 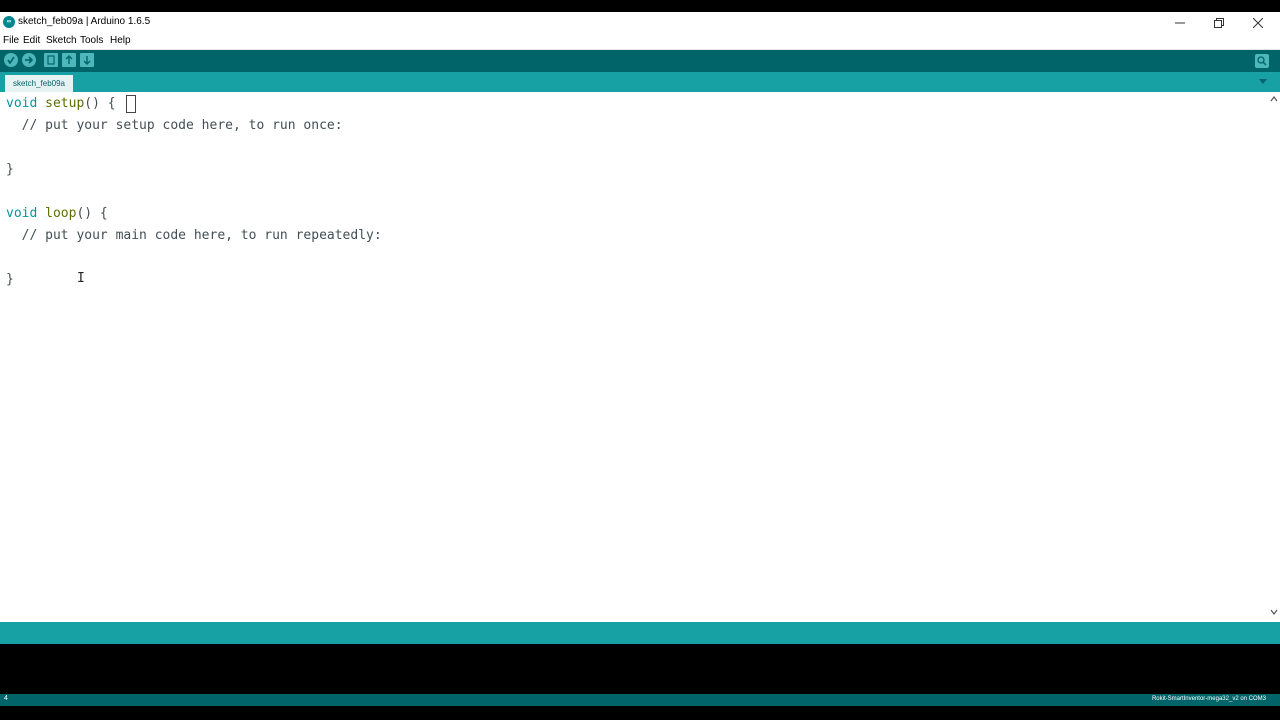 What do you see at coordinates (640, 633) in the screenshot?
I see `message-bar` at bounding box center [640, 633].